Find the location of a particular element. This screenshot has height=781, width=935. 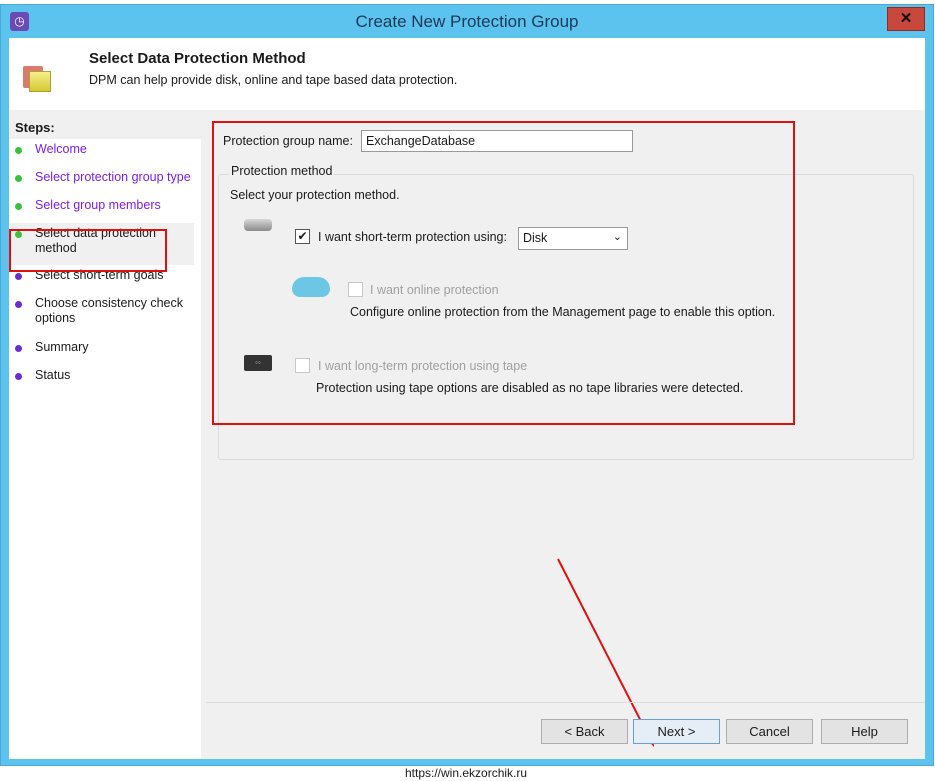

page-title: Select Data Protection Method is located at coordinates (197, 58).